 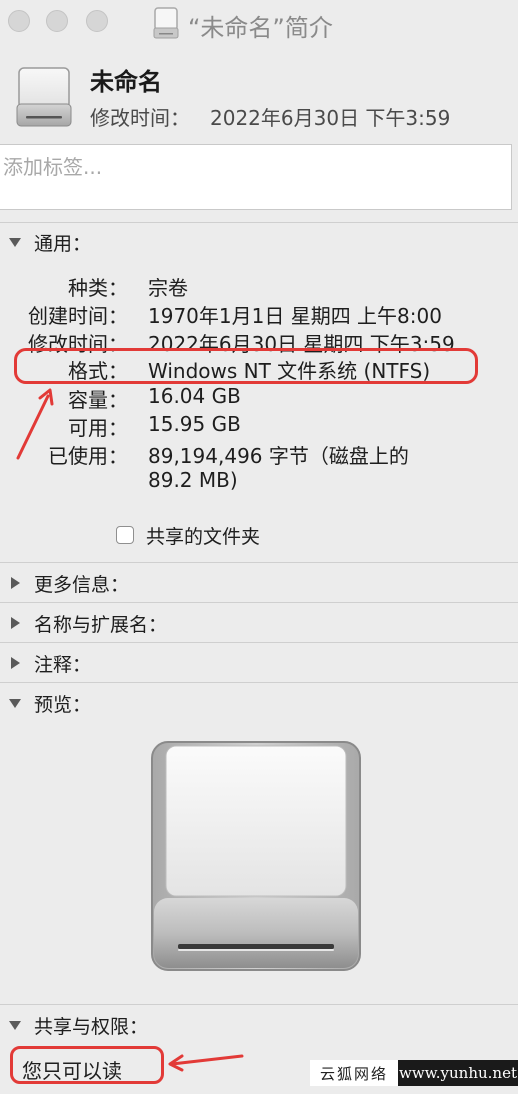 I want to click on zoom-button, so click(x=97, y=21).